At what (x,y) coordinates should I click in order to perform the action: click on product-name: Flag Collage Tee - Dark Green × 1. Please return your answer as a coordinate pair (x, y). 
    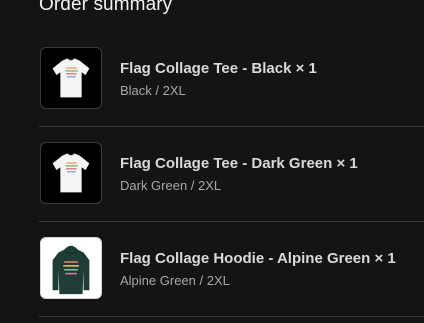
    Looking at the image, I should click on (239, 163).